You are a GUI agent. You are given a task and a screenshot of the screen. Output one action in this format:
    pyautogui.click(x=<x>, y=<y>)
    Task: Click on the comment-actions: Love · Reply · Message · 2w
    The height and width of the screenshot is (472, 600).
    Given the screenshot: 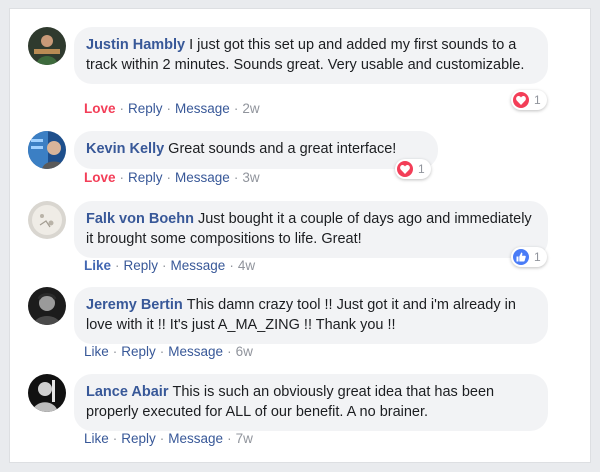 What is the action you would take?
    pyautogui.click(x=172, y=108)
    